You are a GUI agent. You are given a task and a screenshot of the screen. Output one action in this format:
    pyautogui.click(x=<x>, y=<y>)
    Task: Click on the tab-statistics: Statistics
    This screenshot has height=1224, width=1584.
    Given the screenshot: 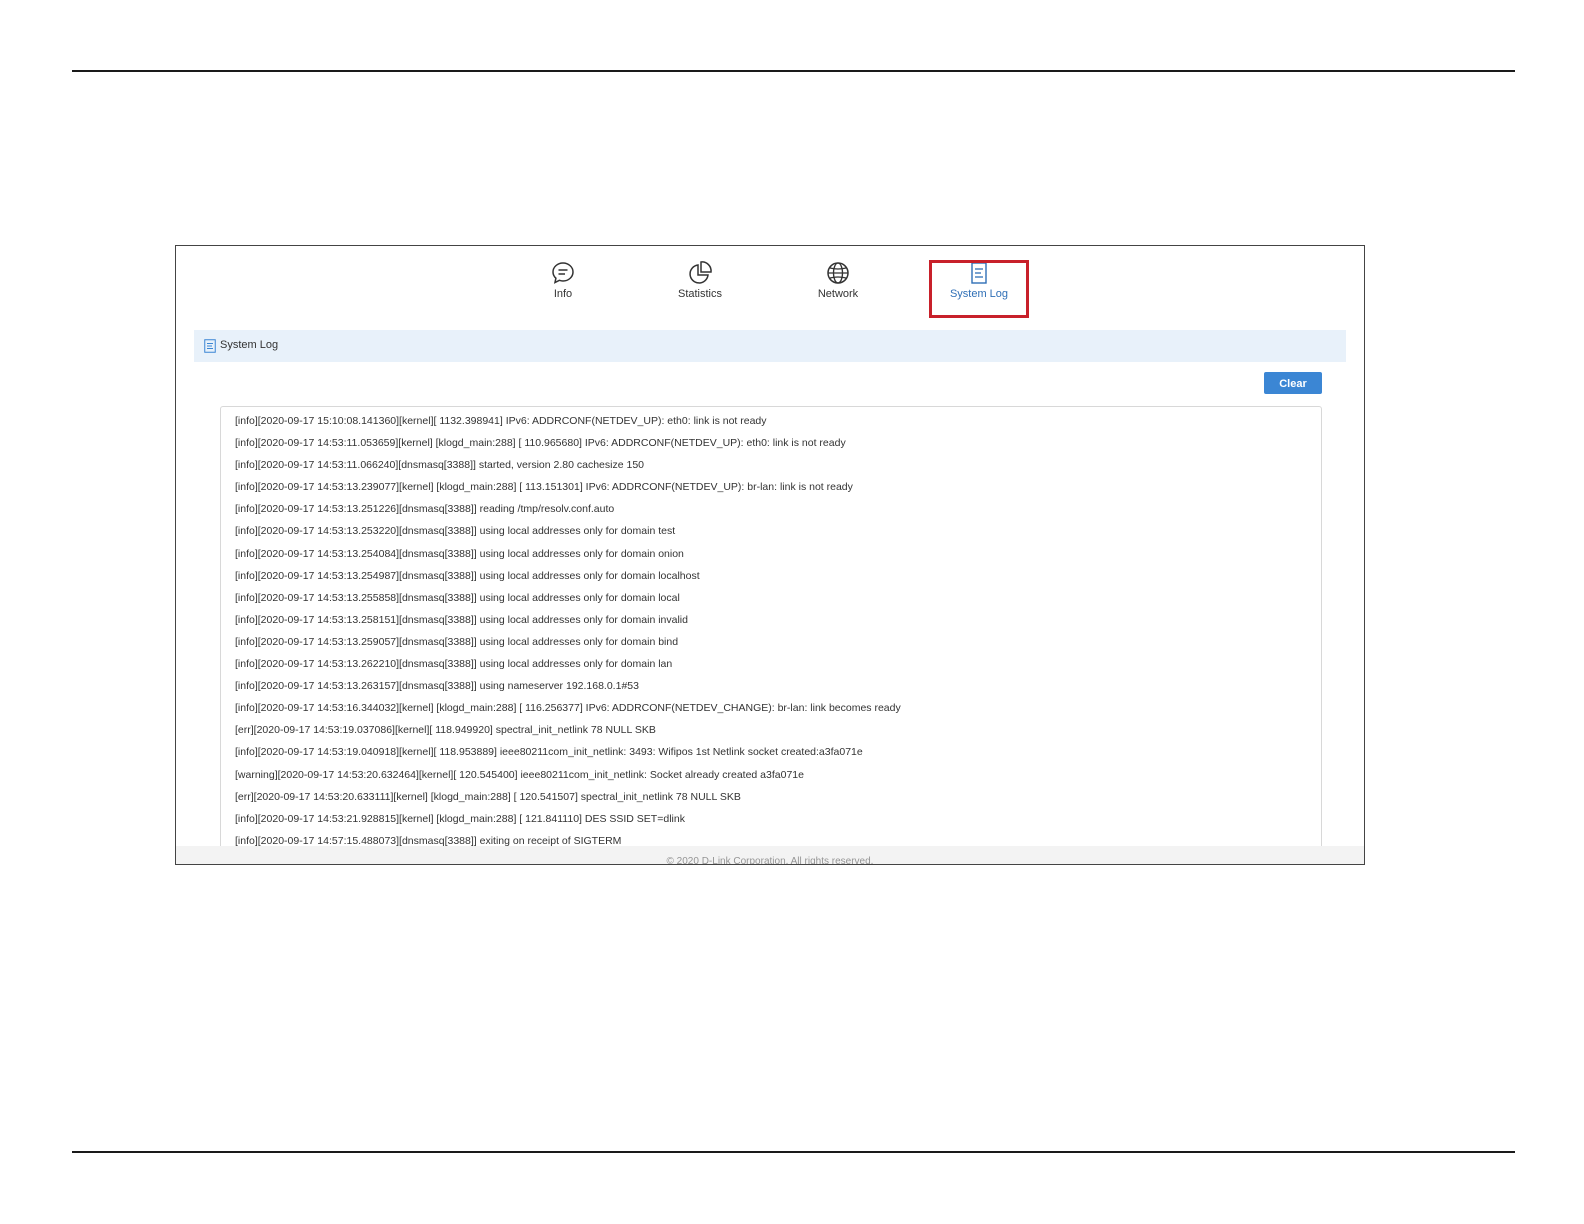 What is the action you would take?
    pyautogui.click(x=700, y=290)
    